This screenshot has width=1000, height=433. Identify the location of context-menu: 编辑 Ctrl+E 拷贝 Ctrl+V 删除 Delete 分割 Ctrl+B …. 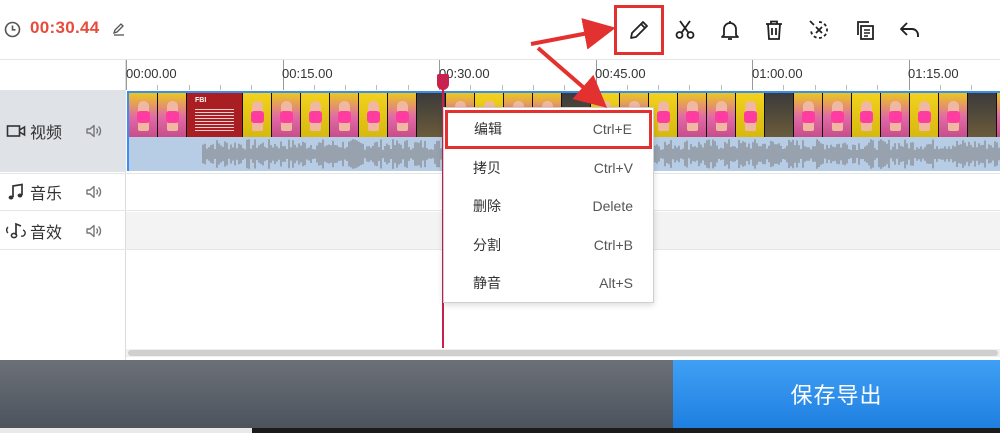
(548, 205).